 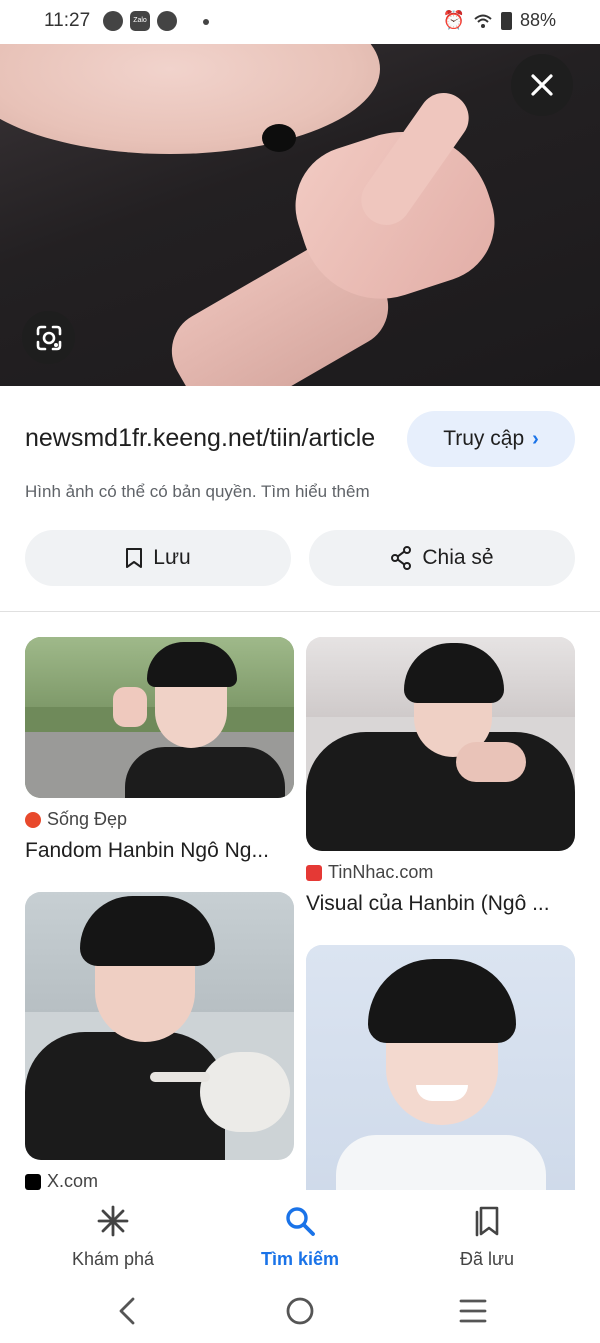 I want to click on close-button, so click(x=542, y=85).